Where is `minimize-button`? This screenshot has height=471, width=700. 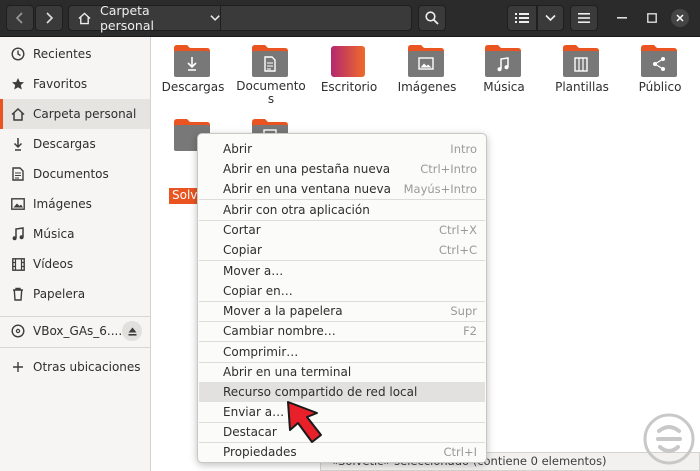 minimize-button is located at coordinates (622, 18).